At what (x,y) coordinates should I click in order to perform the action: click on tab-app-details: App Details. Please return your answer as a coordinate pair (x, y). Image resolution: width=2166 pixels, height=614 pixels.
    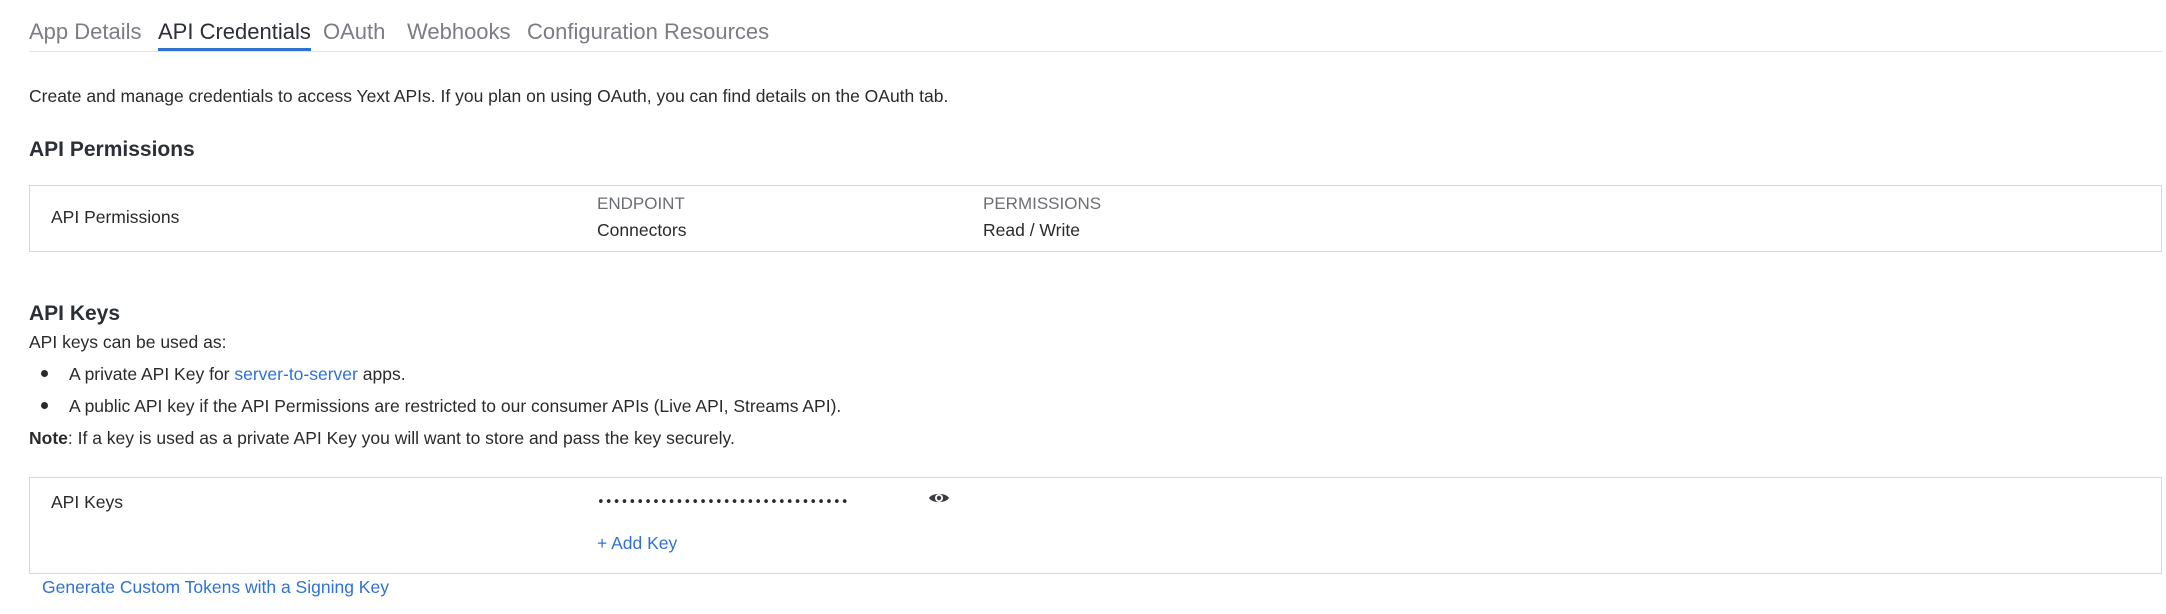
    Looking at the image, I should click on (85, 32).